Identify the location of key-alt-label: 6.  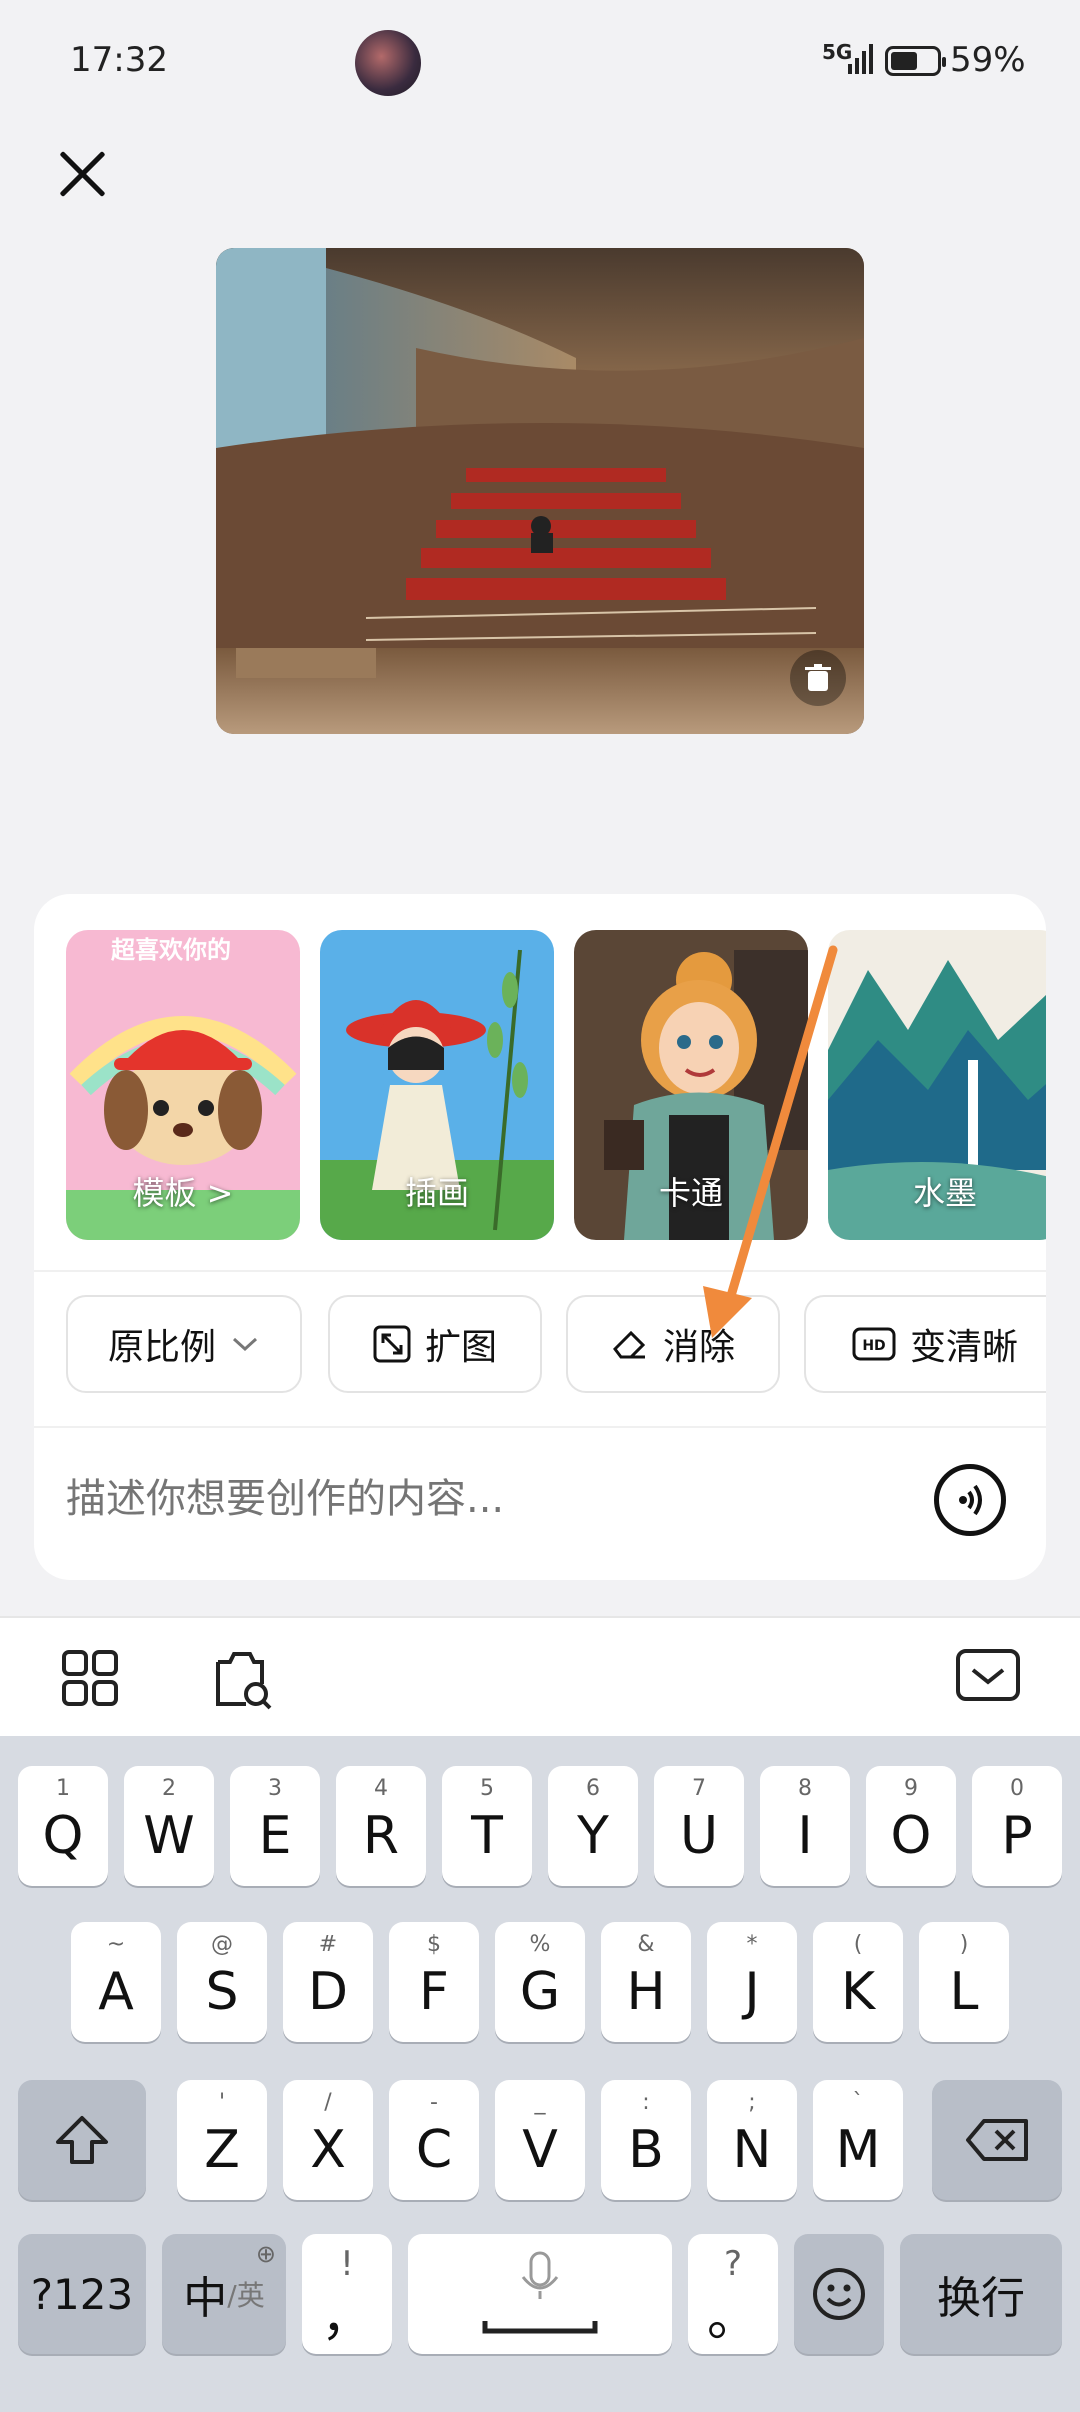
(593, 1788).